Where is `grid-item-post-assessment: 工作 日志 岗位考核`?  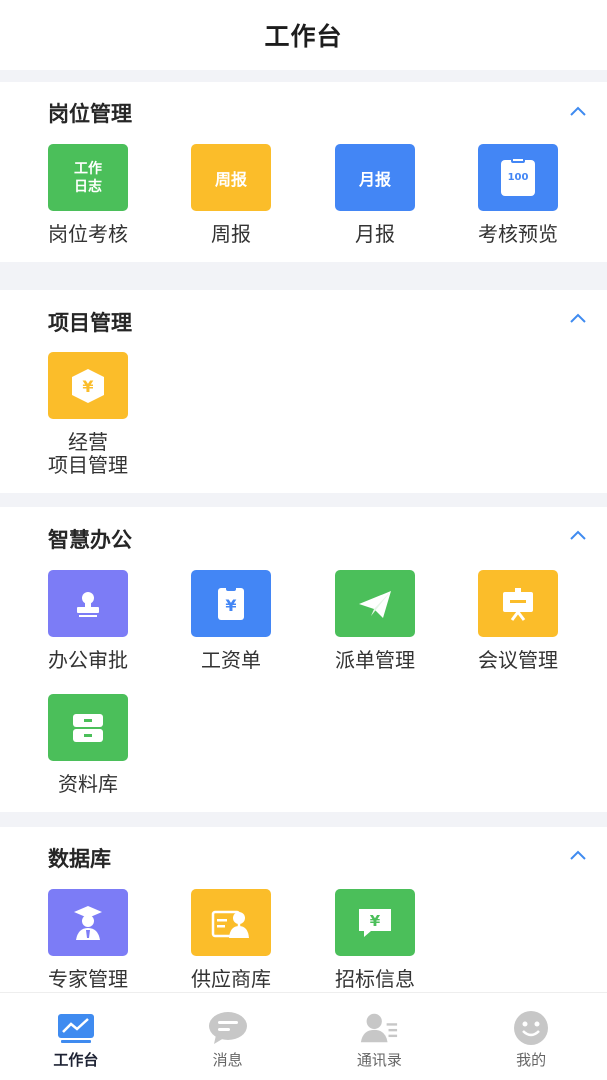
grid-item-post-assessment: 工作 日志 岗位考核 is located at coordinates (88, 195).